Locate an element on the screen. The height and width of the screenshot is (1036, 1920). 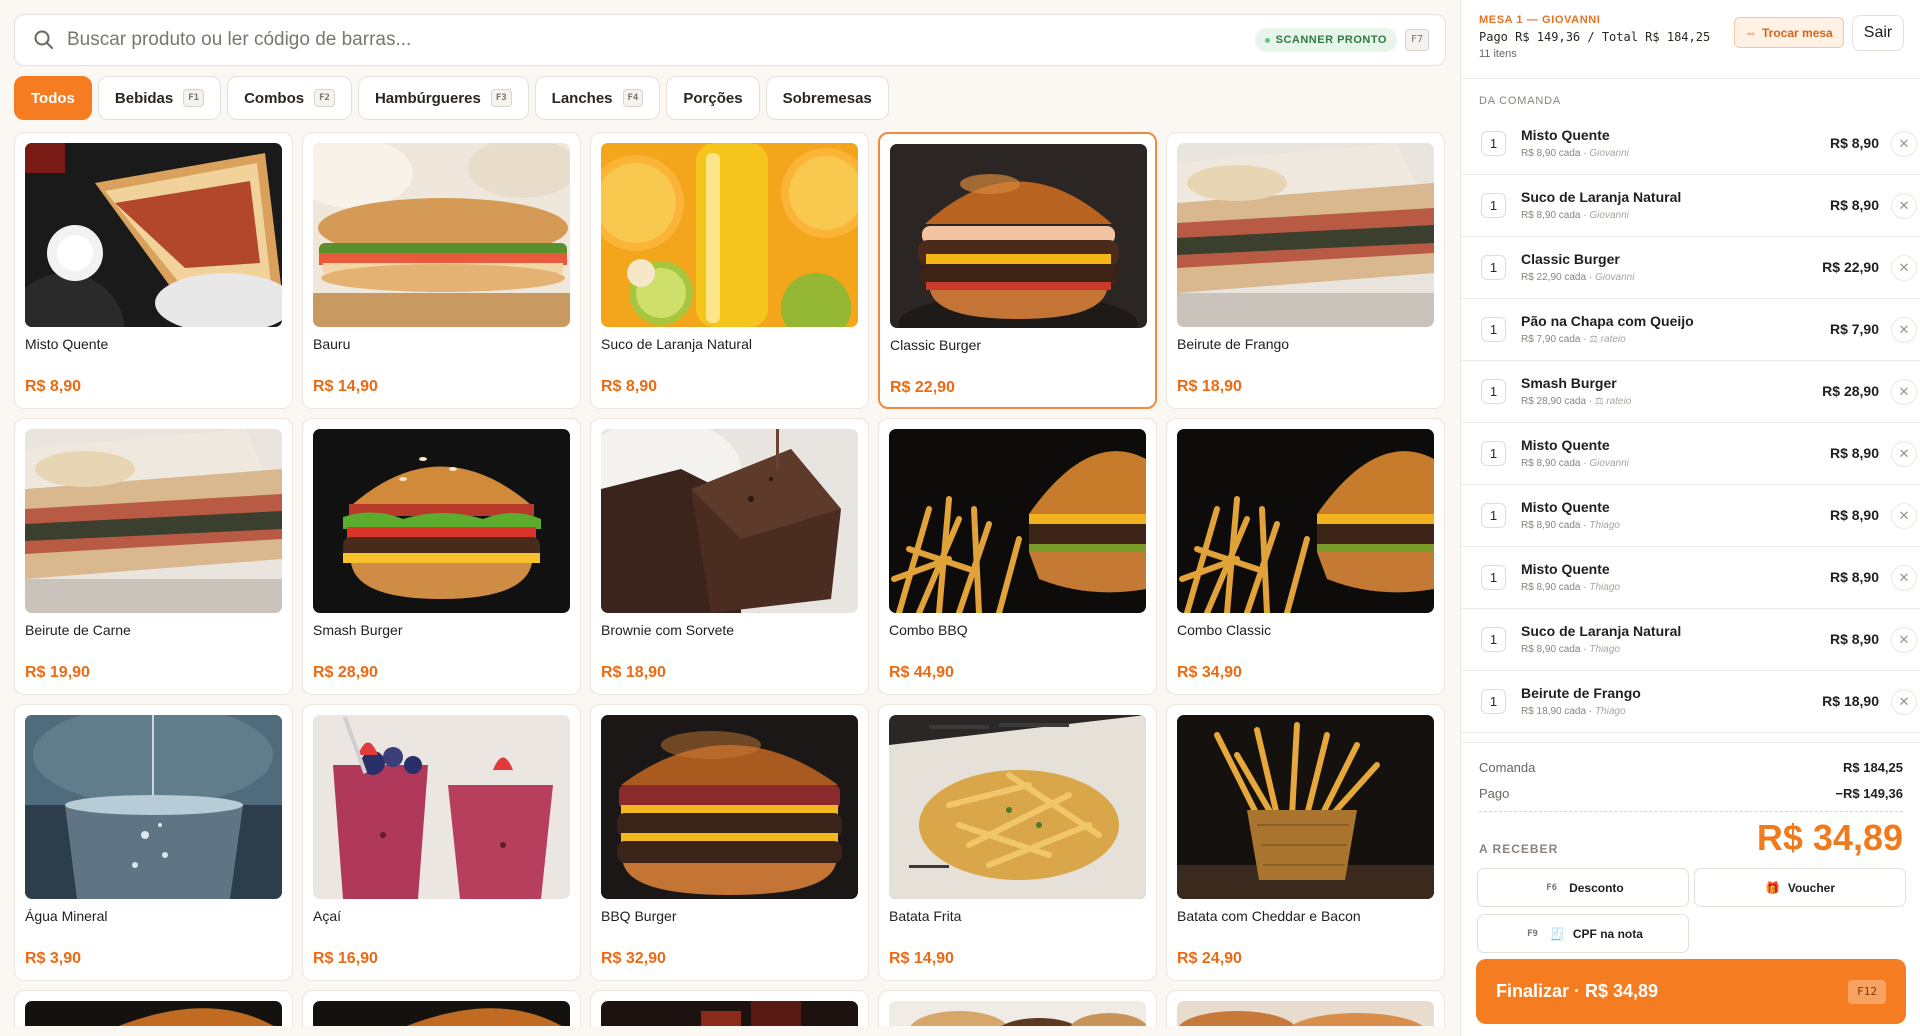
product-card: Smash Burger R$ 28,90 is located at coordinates (441, 556).